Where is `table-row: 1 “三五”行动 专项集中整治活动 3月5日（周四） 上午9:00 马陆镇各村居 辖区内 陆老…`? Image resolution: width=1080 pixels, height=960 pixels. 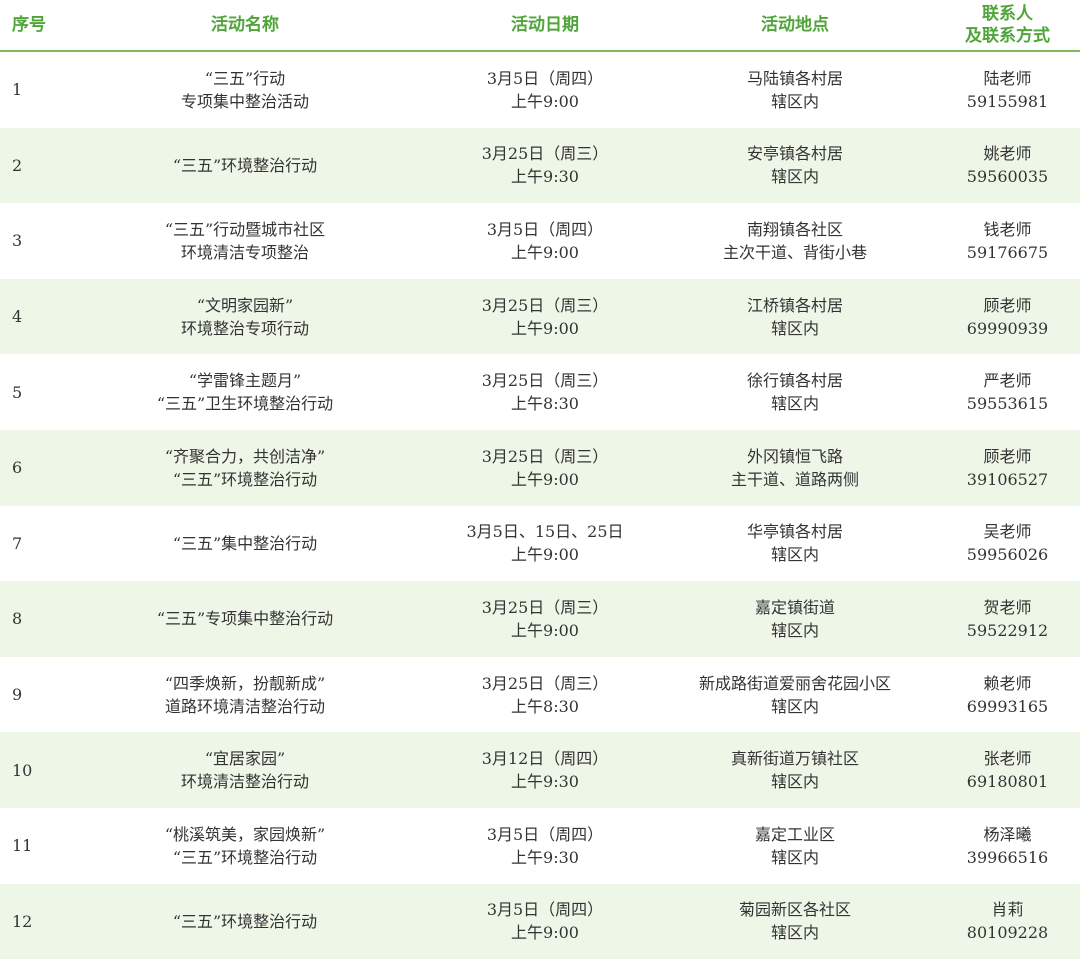
table-row: 1 “三五”行动 专项集中整治活动 3月5日（周四） 上午9:00 马陆镇各村居 辖区内 陆老… is located at coordinates (540, 90).